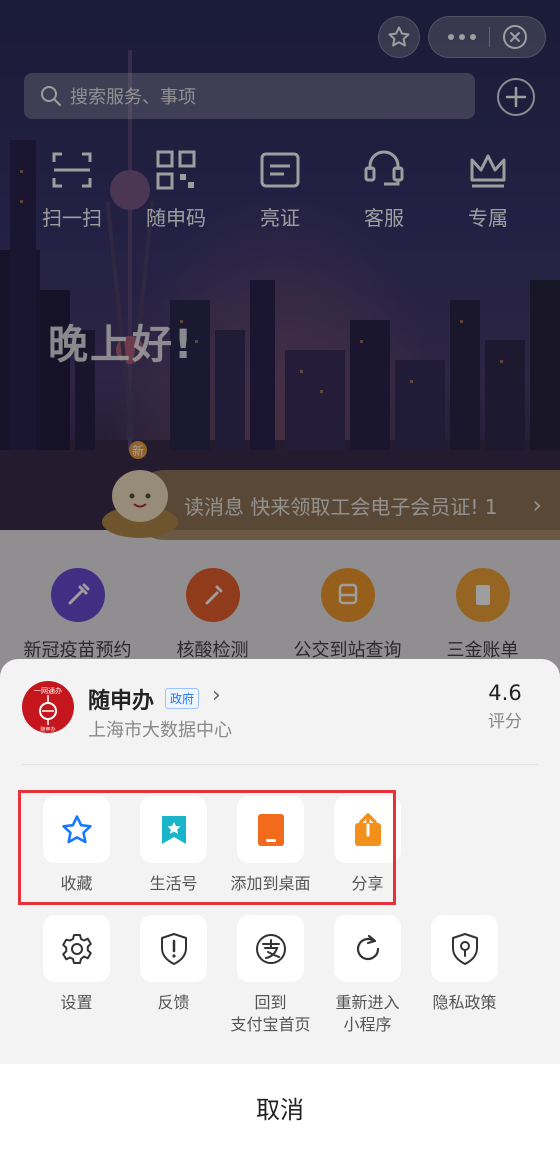  What do you see at coordinates (48, 707) in the screenshot?
I see `app-logo: 一网通办 随申办` at bounding box center [48, 707].